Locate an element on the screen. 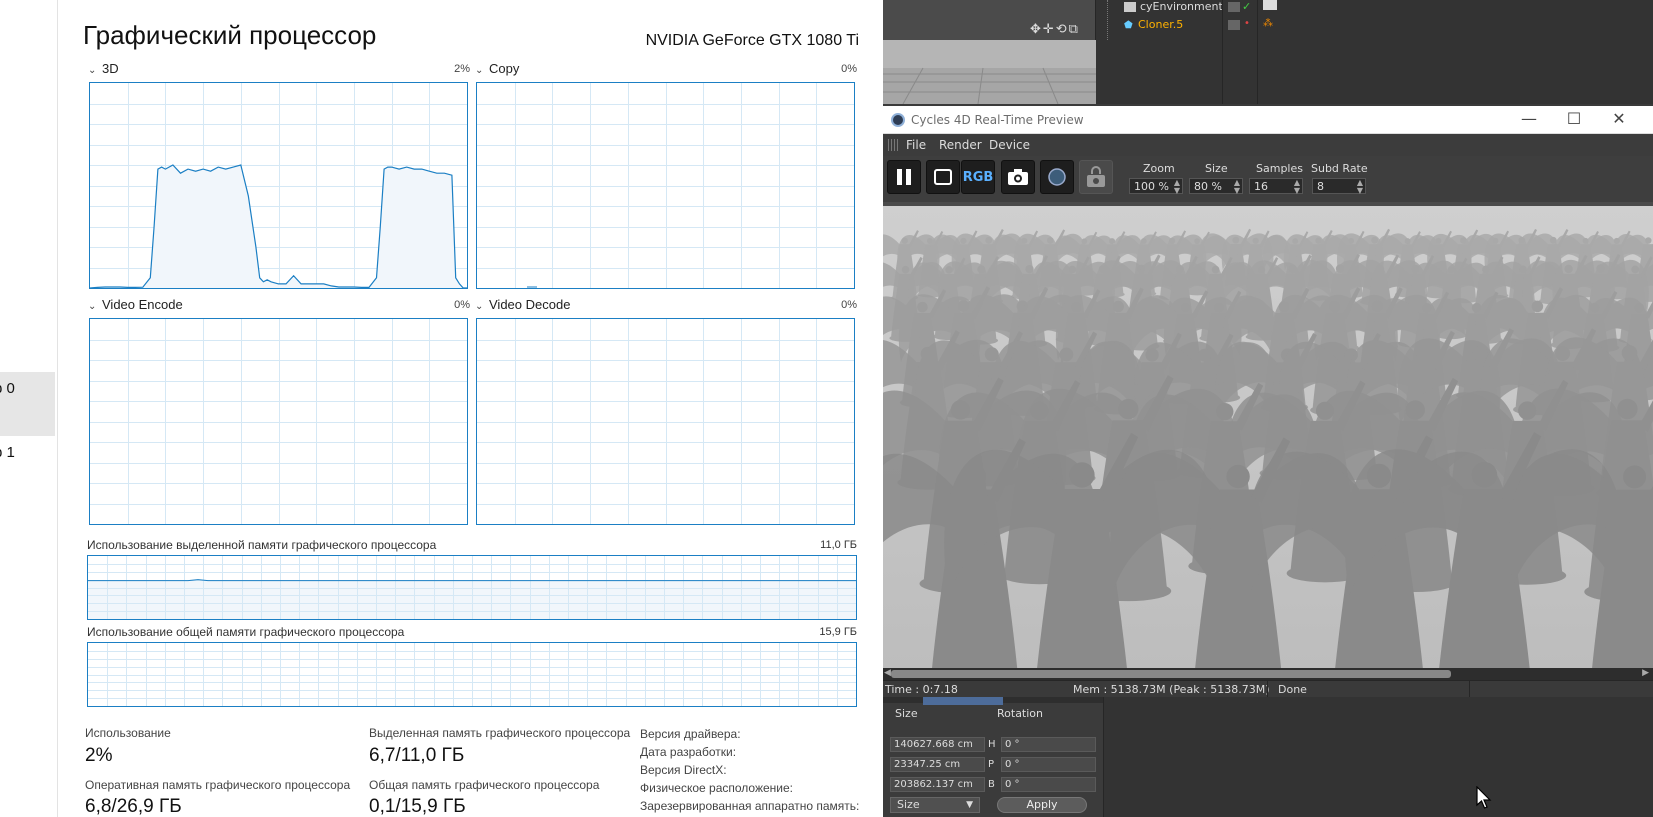 The image size is (1653, 817). sidebar-item-label: р 0 is located at coordinates (7, 388).